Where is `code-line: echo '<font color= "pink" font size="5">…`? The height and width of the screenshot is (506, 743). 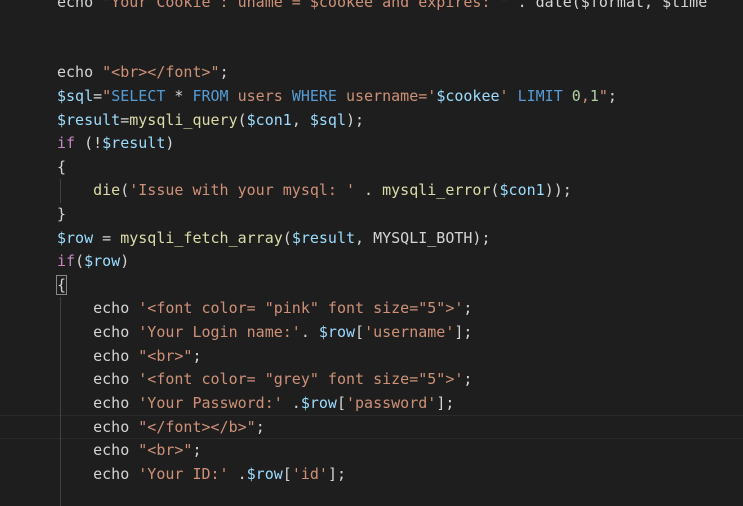
code-line: echo '<font color= "pink" font size="5">… is located at coordinates (371, 309).